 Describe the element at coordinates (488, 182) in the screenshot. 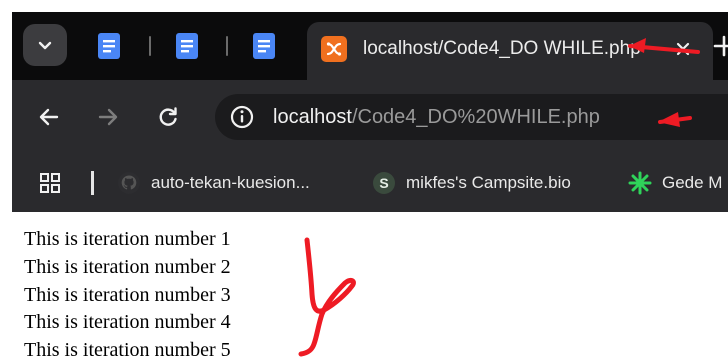

I see `bookmark-label: mikfes's Campsite.bio` at that location.